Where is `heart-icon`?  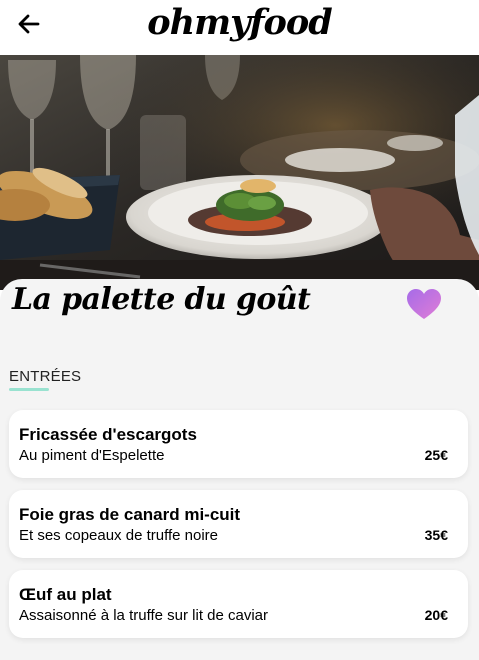 heart-icon is located at coordinates (424, 304).